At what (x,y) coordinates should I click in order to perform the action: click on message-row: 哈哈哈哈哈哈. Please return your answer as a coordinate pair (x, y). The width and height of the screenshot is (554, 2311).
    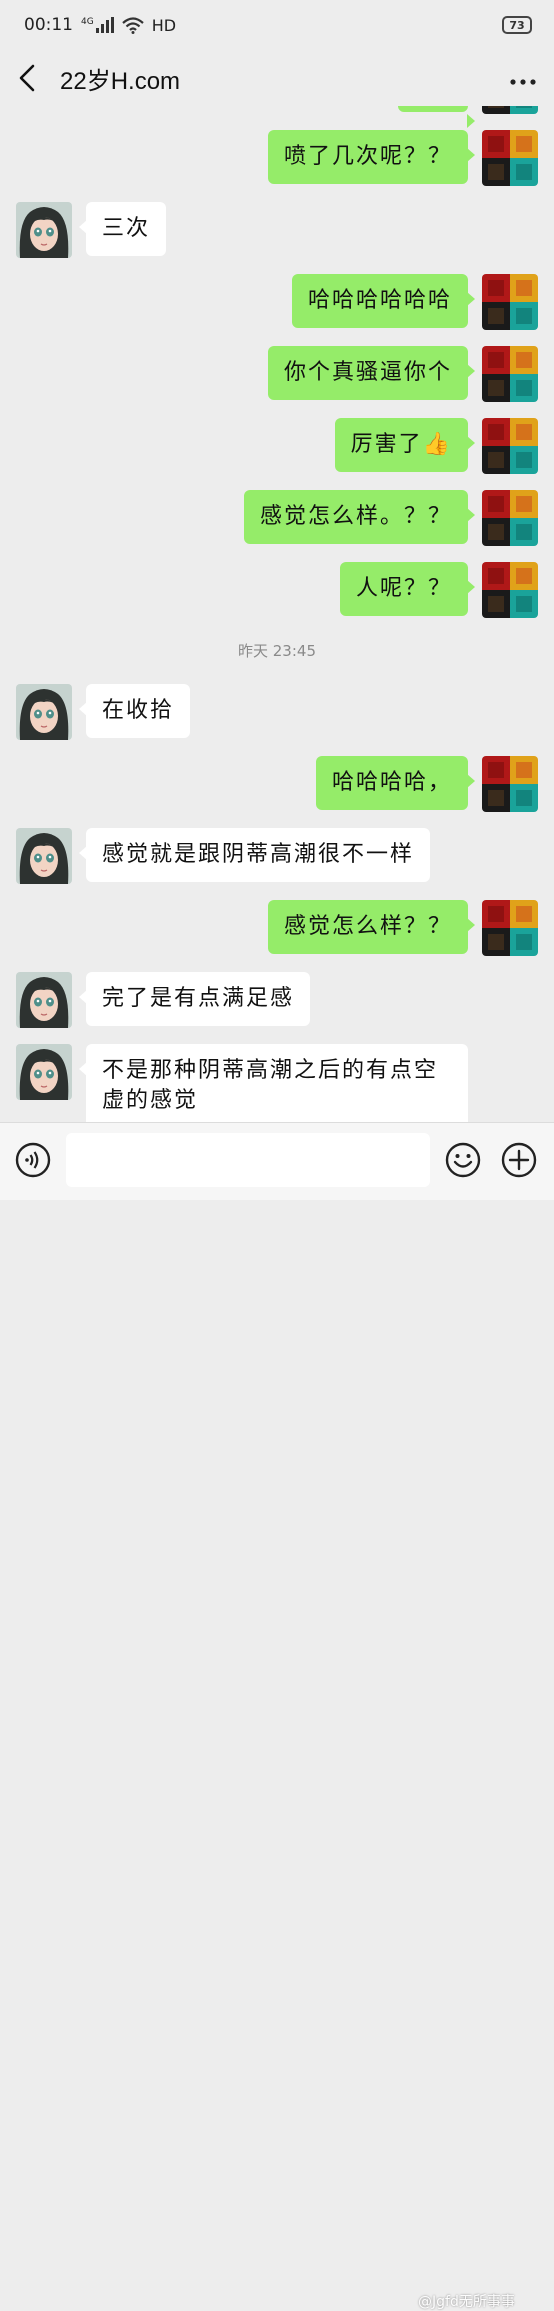
    Looking at the image, I should click on (277, 302).